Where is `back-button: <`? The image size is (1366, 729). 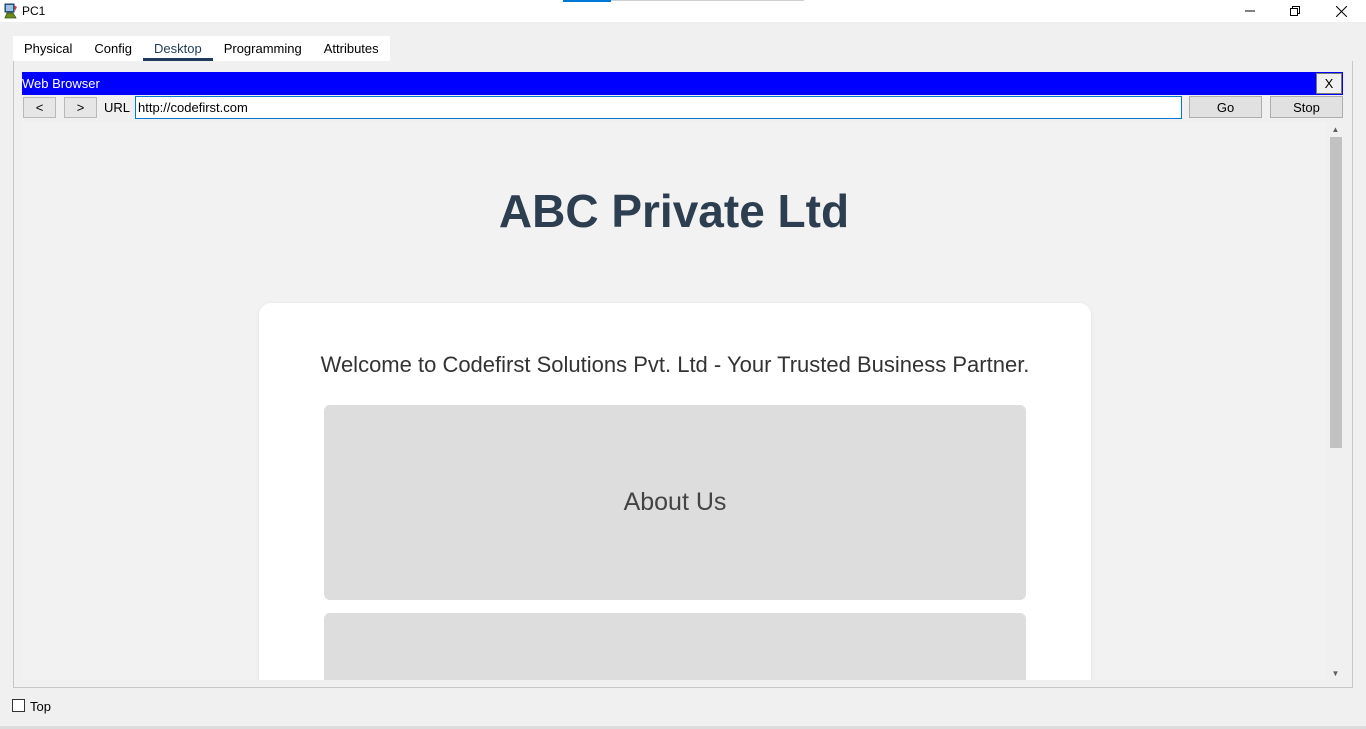 back-button: < is located at coordinates (39, 107).